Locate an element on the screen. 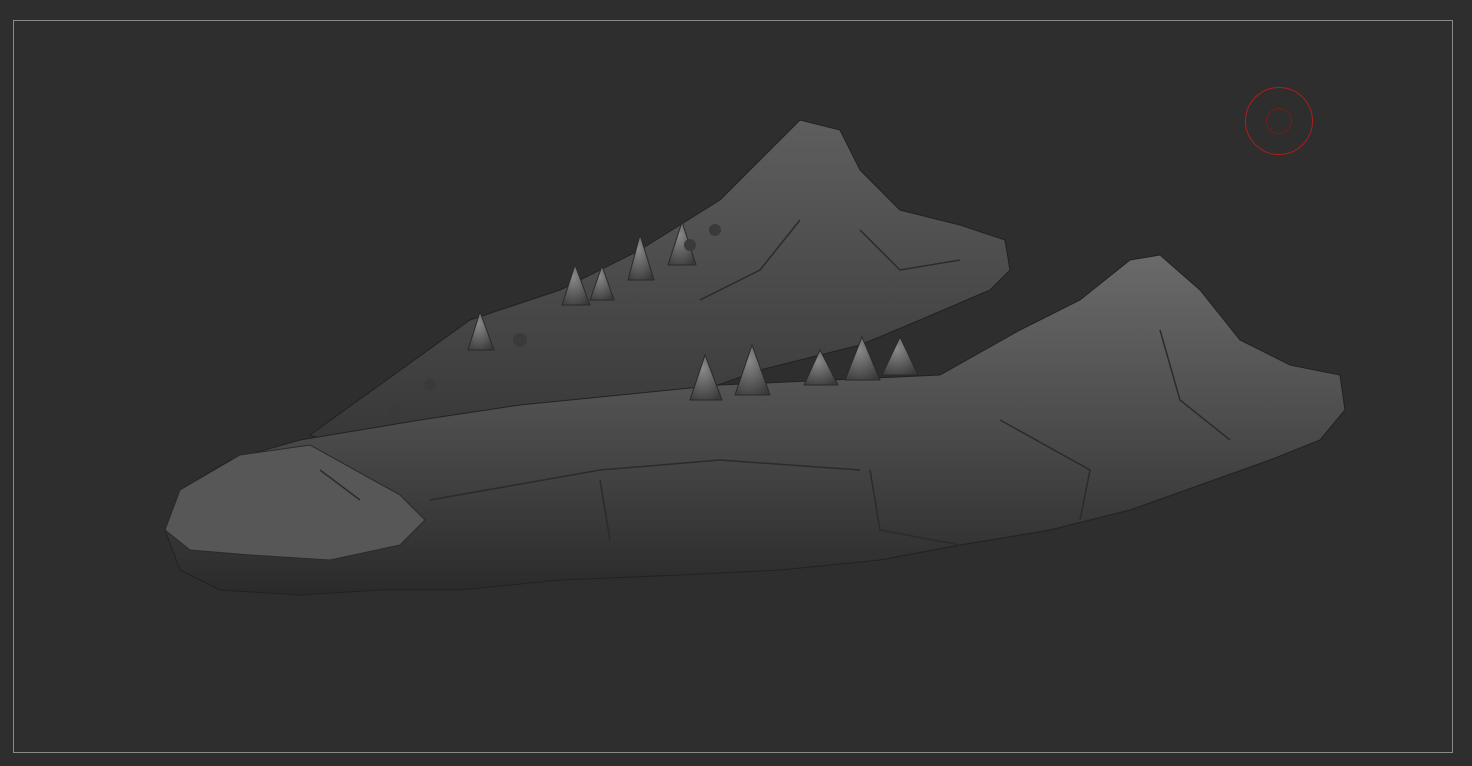  brush-cursor-icon is located at coordinates (1279, 121).